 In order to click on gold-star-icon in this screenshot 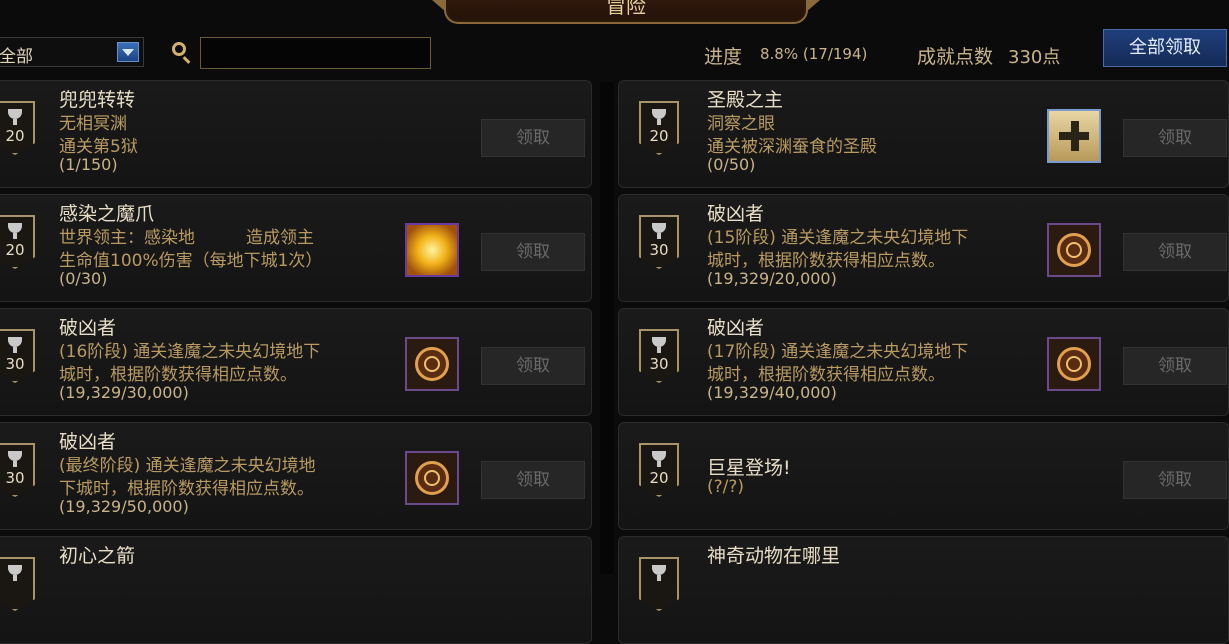, I will do `click(432, 250)`.